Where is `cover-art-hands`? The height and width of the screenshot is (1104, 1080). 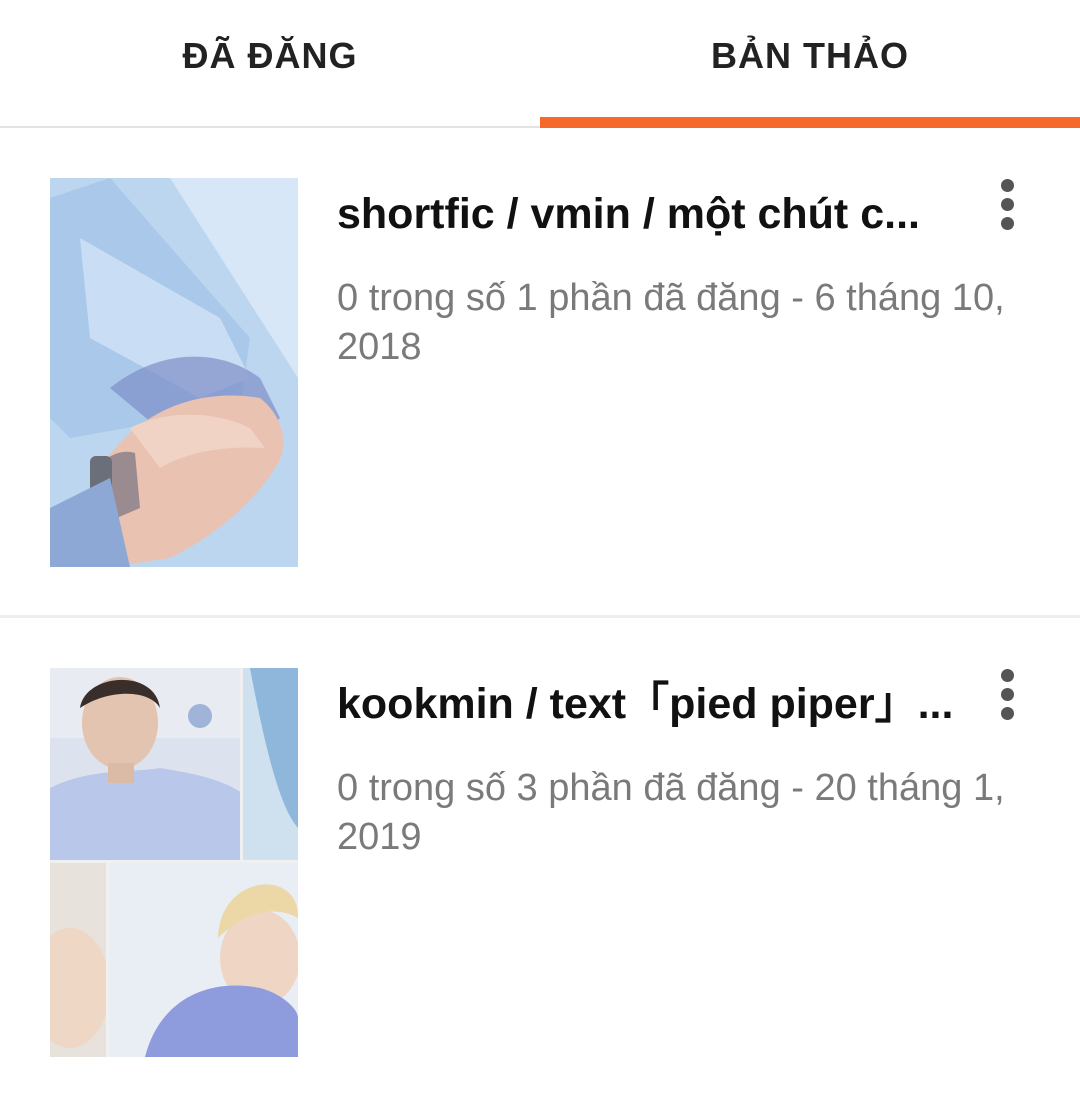
cover-art-hands is located at coordinates (174, 372).